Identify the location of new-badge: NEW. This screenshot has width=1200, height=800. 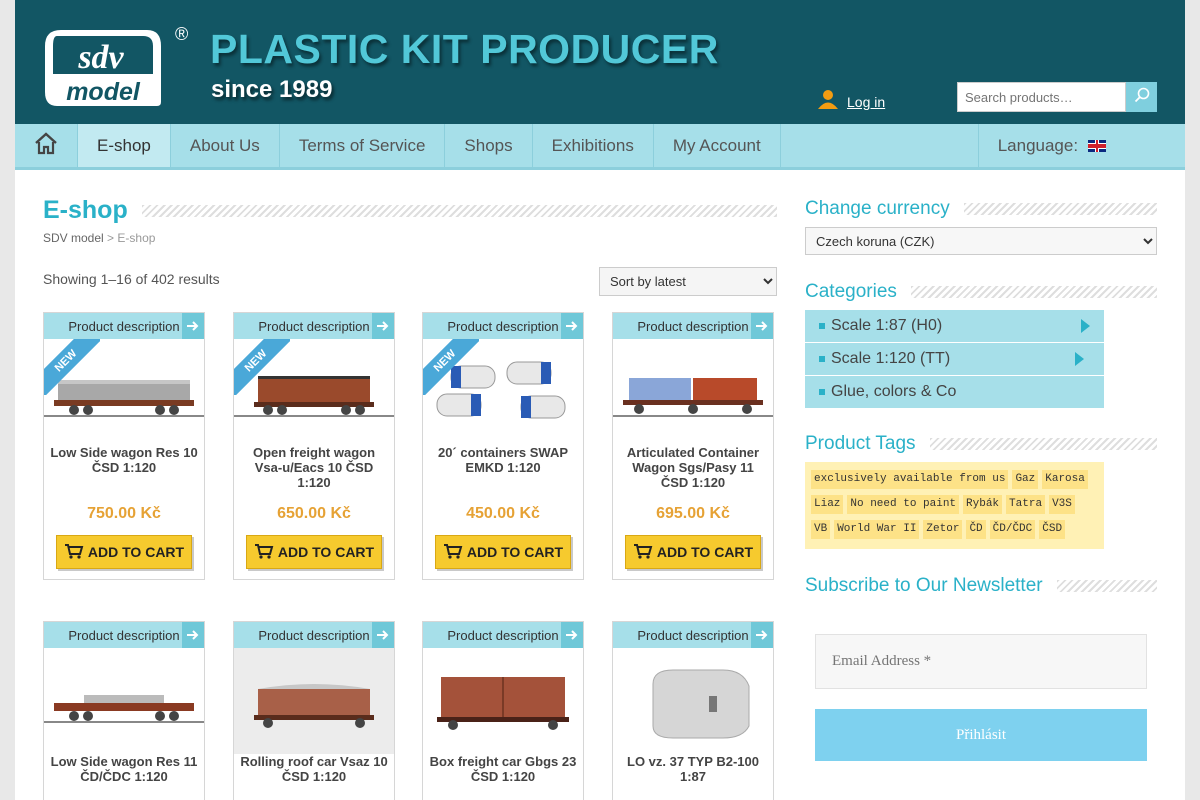
(72, 367).